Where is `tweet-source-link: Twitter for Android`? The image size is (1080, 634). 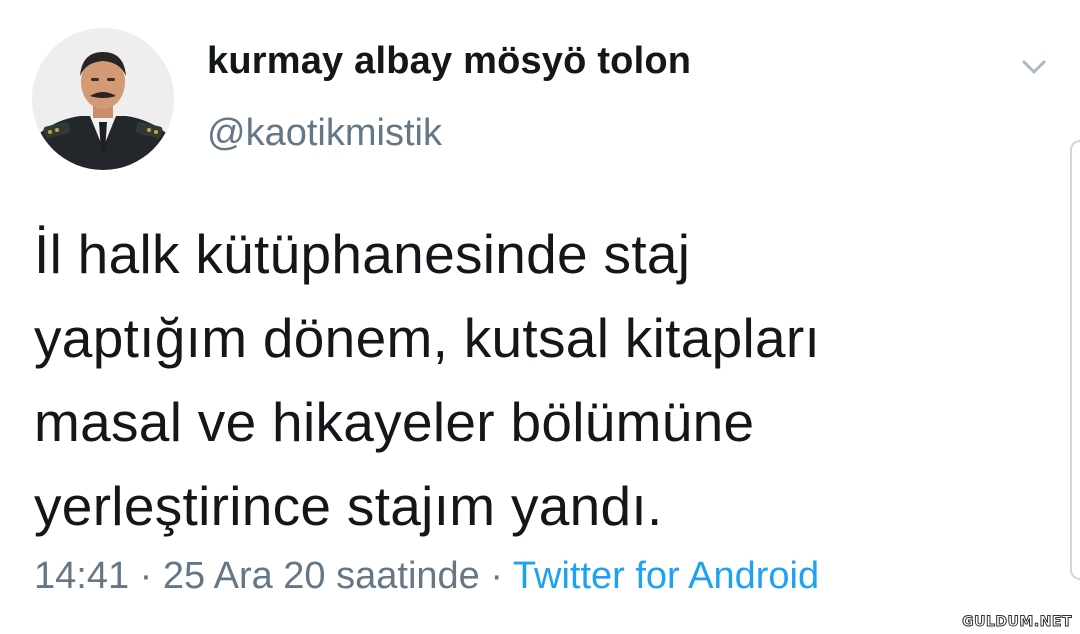
tweet-source-link: Twitter for Android is located at coordinates (666, 576).